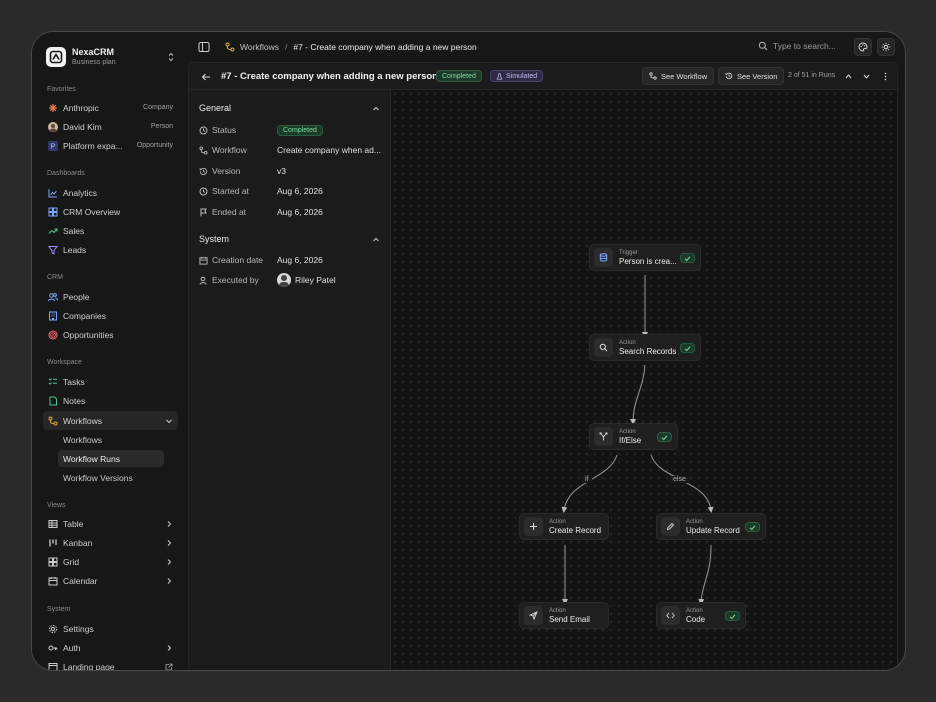  What do you see at coordinates (557, 521) in the screenshot?
I see `node-type: Action` at bounding box center [557, 521].